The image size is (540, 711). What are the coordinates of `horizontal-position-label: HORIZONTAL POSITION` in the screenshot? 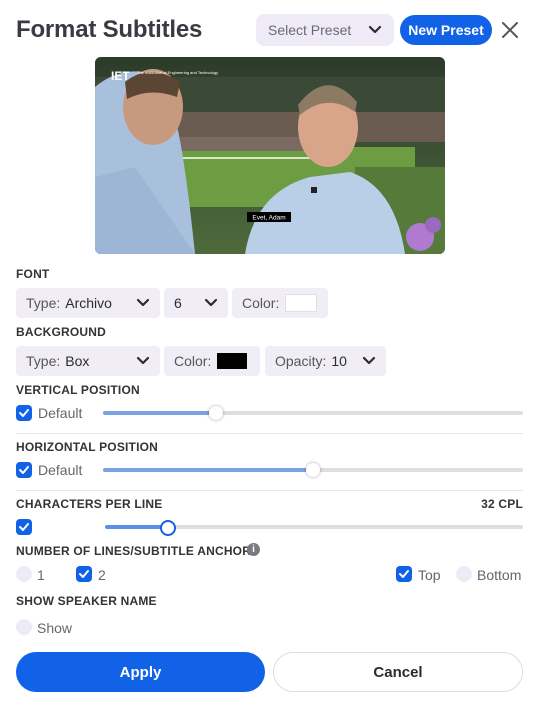 It's located at (87, 447).